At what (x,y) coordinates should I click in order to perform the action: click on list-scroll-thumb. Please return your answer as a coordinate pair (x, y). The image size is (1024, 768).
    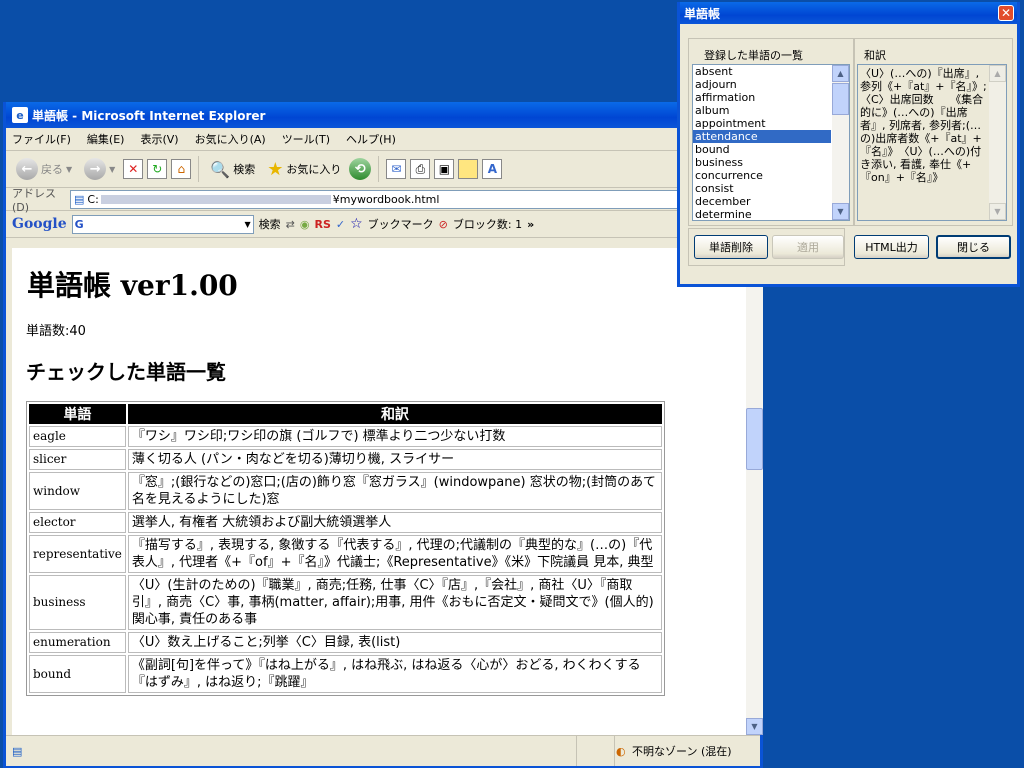
    Looking at the image, I should click on (840, 99).